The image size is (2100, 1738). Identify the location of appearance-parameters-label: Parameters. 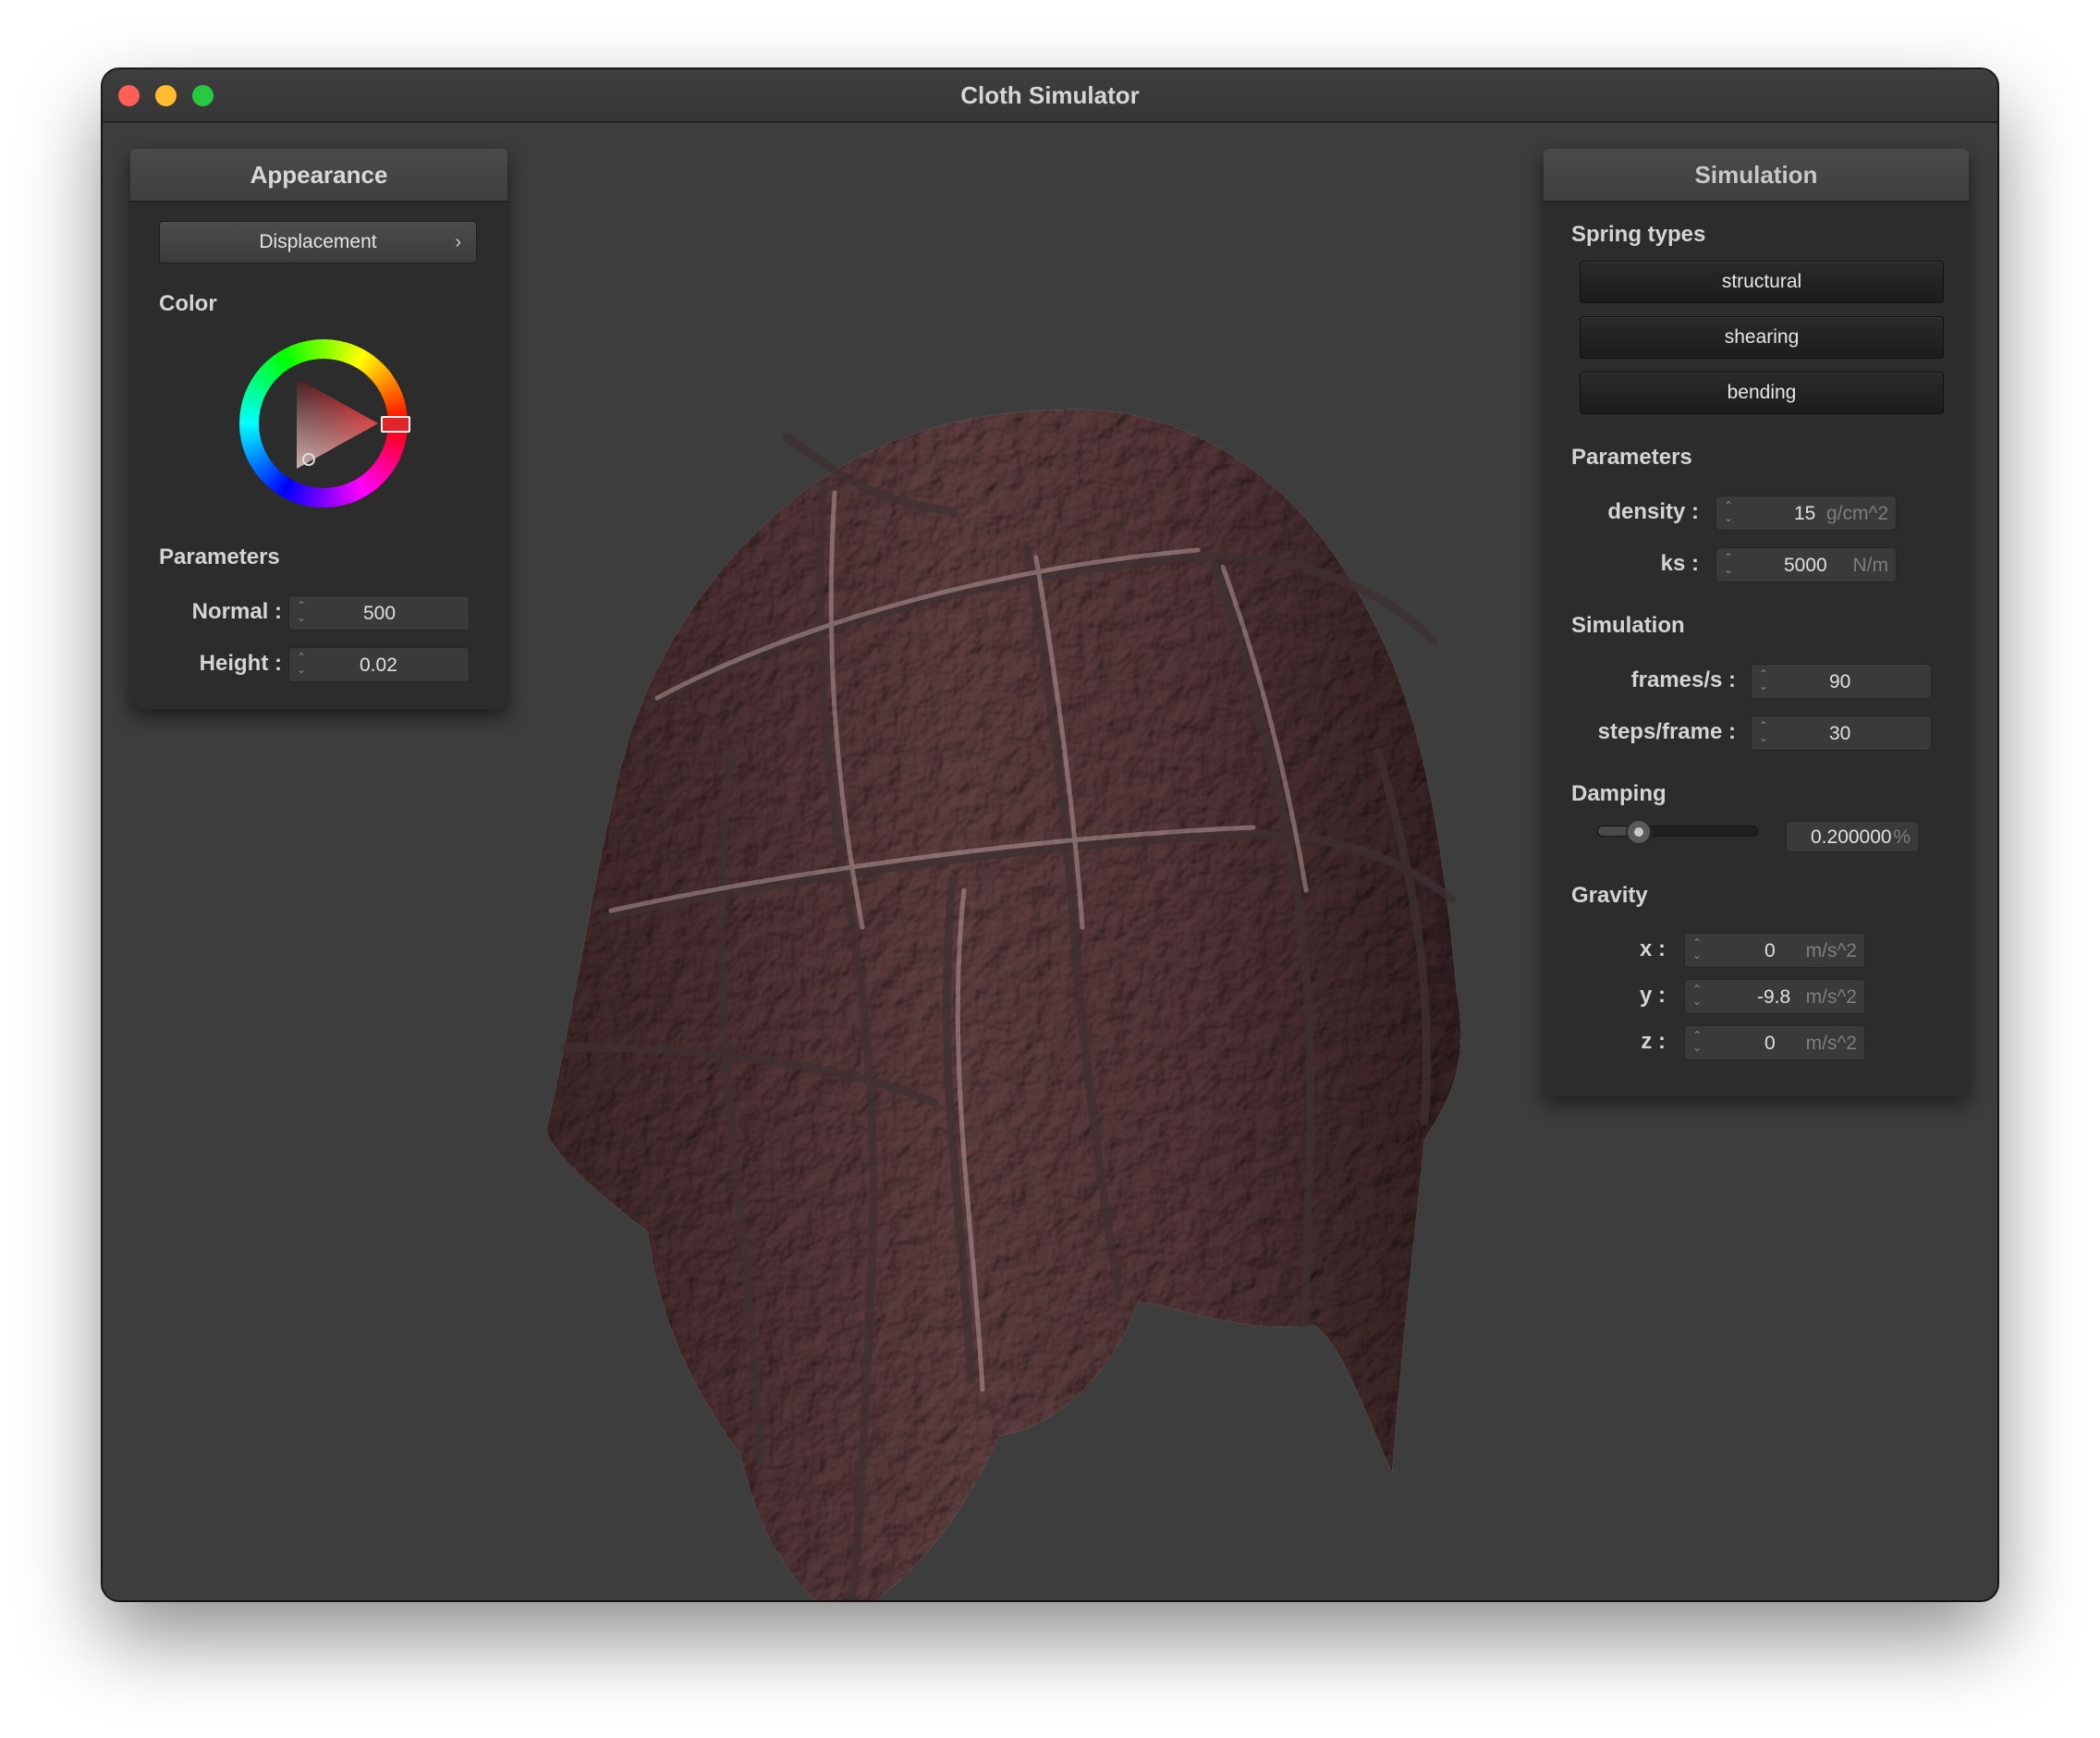
(220, 557).